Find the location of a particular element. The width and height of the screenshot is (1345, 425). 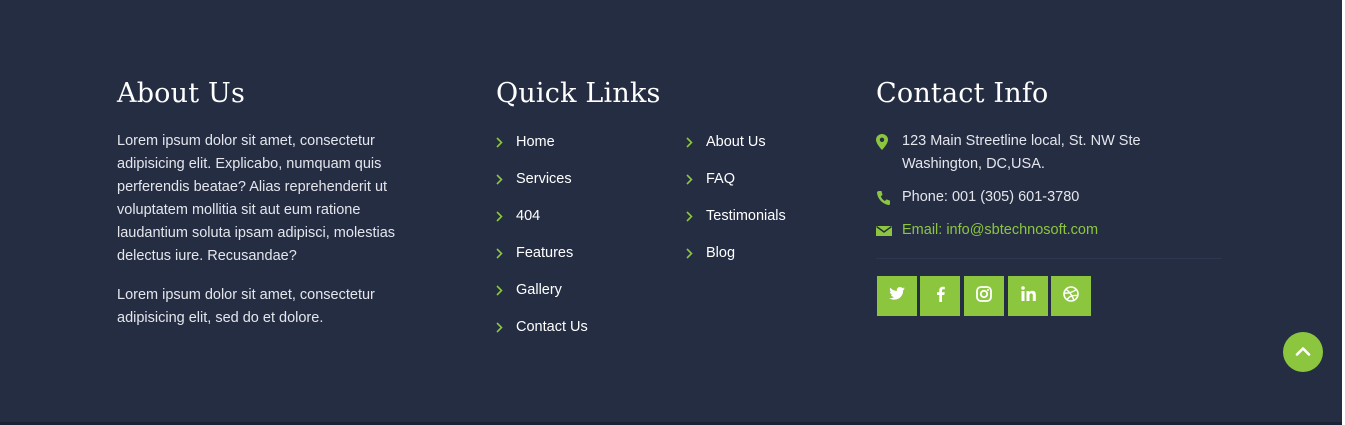

quick-link-about-us: About Us is located at coordinates (726, 142).